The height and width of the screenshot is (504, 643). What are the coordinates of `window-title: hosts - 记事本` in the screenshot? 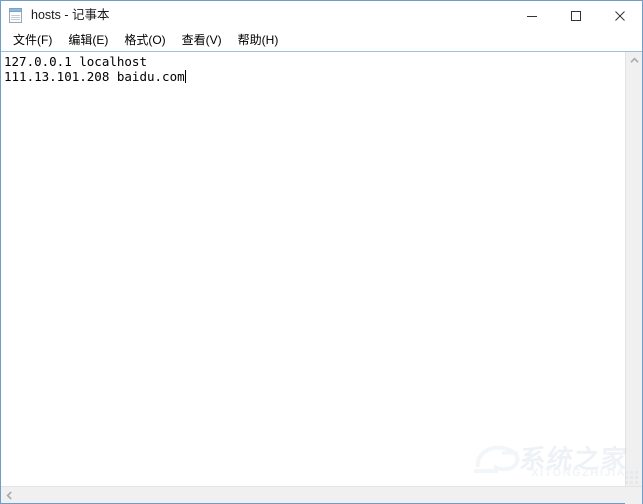 It's located at (70, 15).